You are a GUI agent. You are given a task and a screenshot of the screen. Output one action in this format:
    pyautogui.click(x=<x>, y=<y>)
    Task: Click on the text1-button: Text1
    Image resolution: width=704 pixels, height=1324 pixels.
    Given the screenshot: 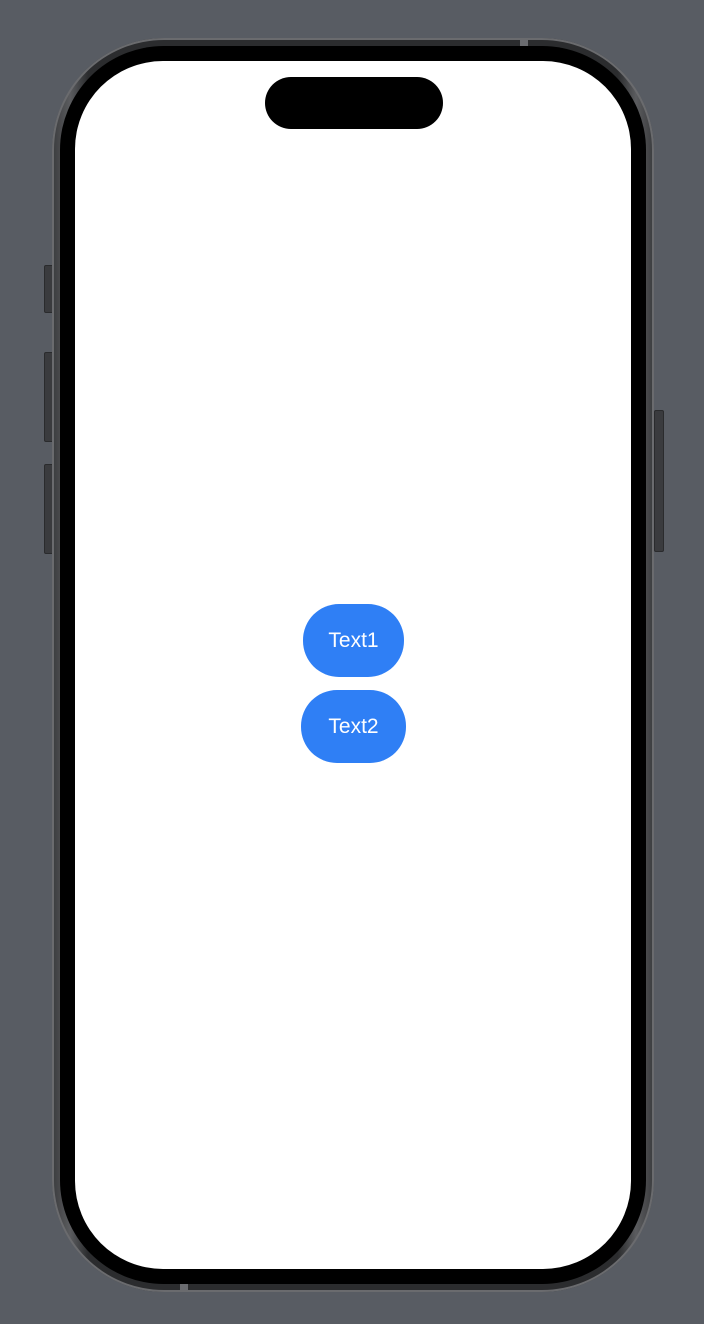 What is the action you would take?
    pyautogui.click(x=353, y=640)
    